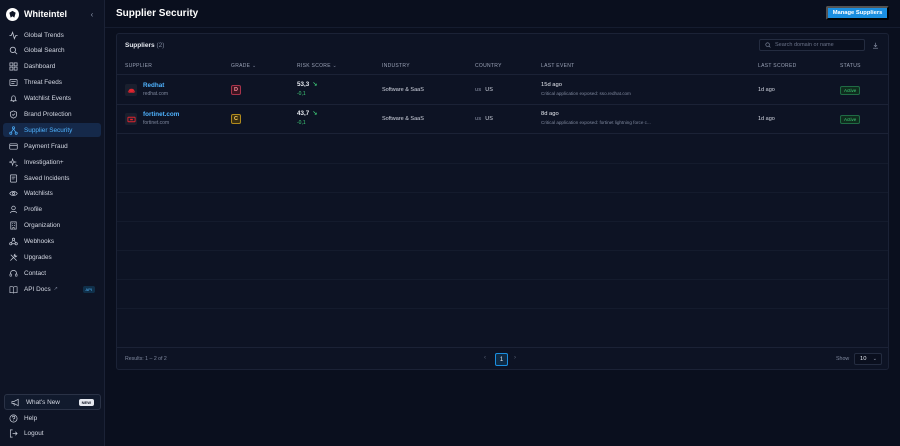 The image size is (900, 446). I want to click on sidebar-item-help: Help, so click(52, 418).